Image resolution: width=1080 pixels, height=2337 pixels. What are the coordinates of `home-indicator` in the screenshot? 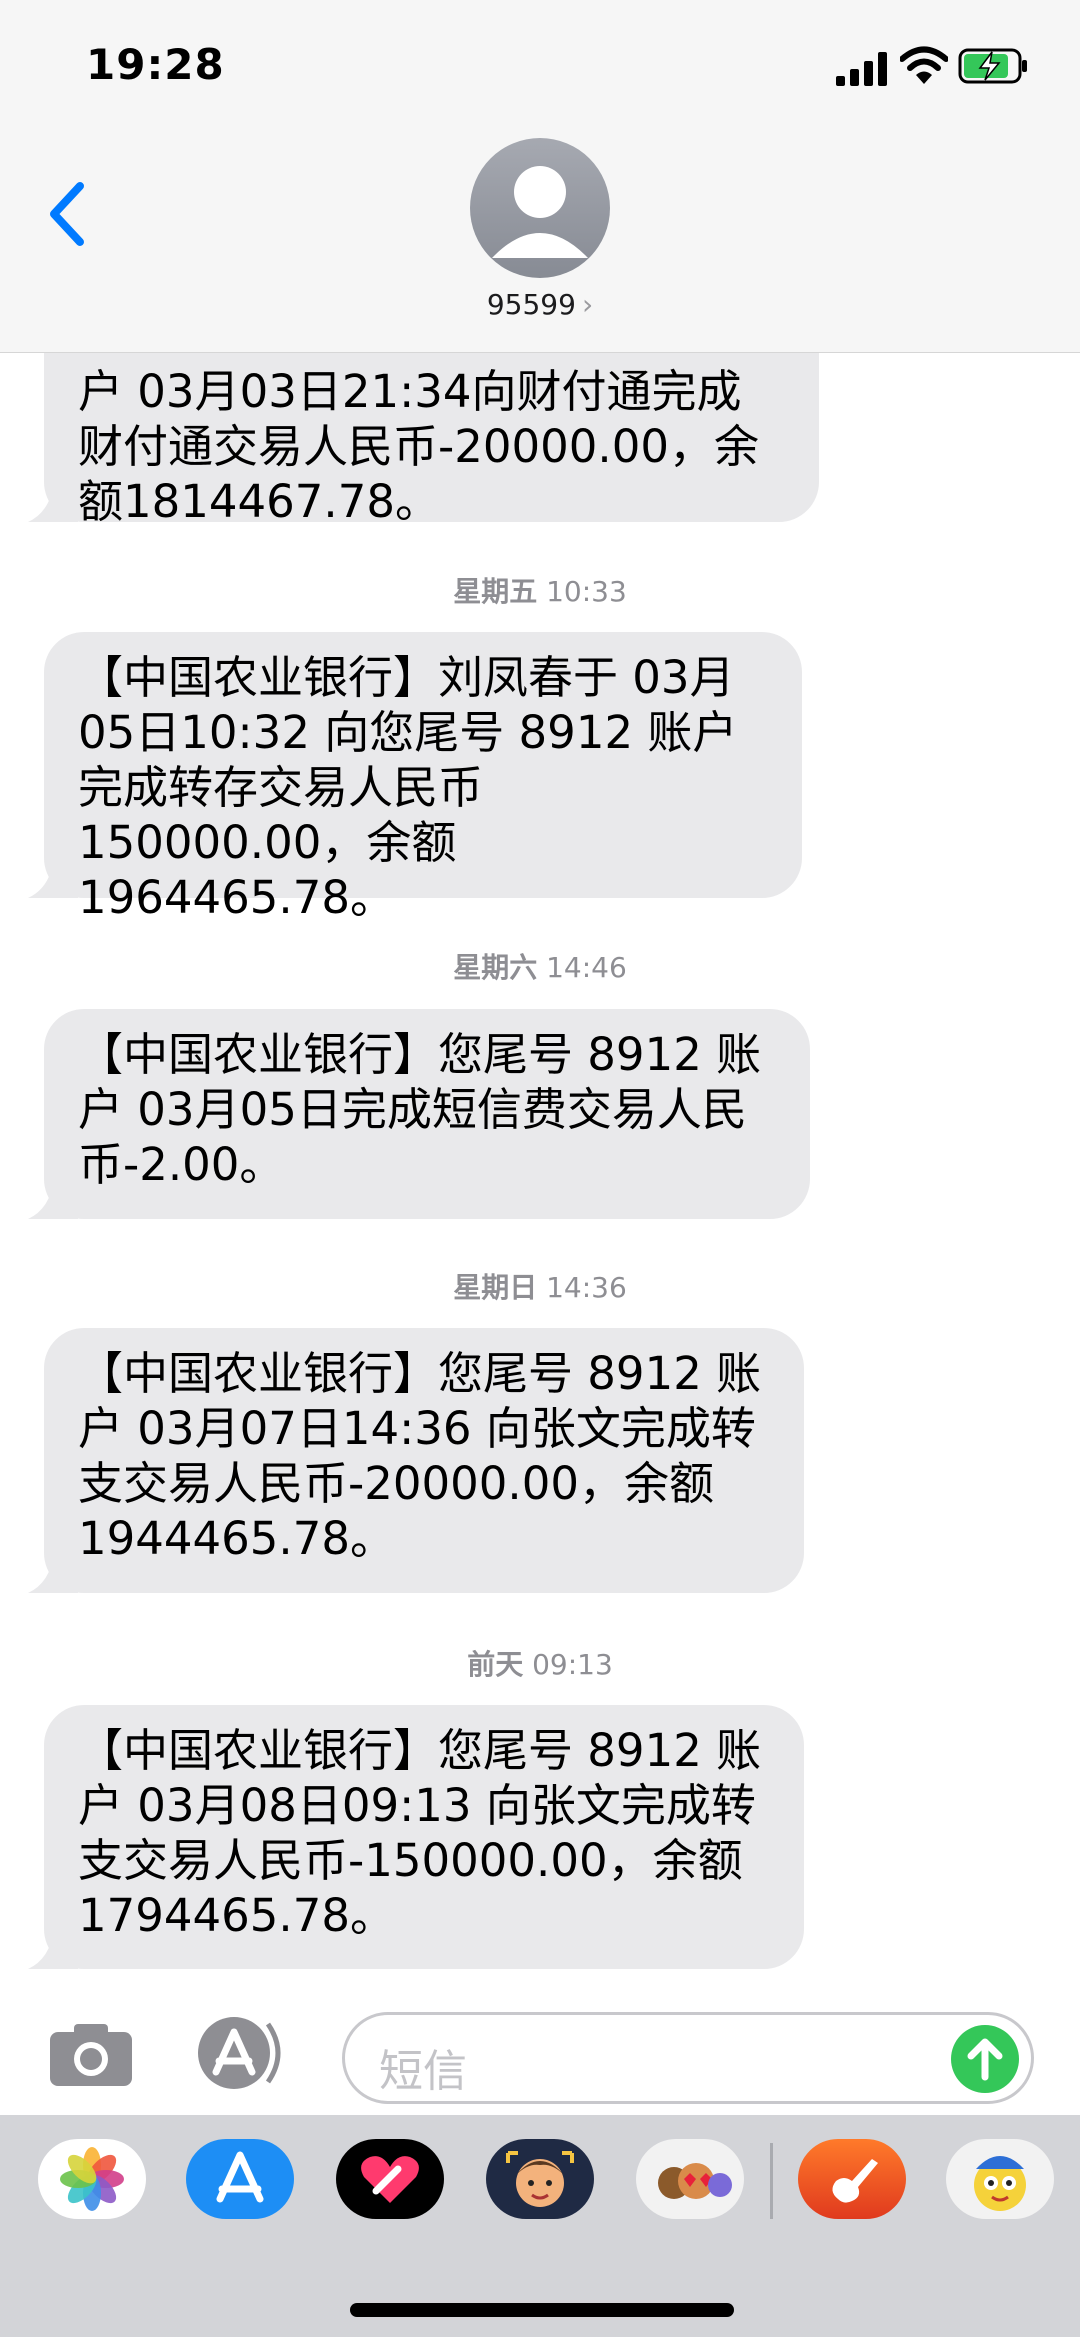 It's located at (542, 2310).